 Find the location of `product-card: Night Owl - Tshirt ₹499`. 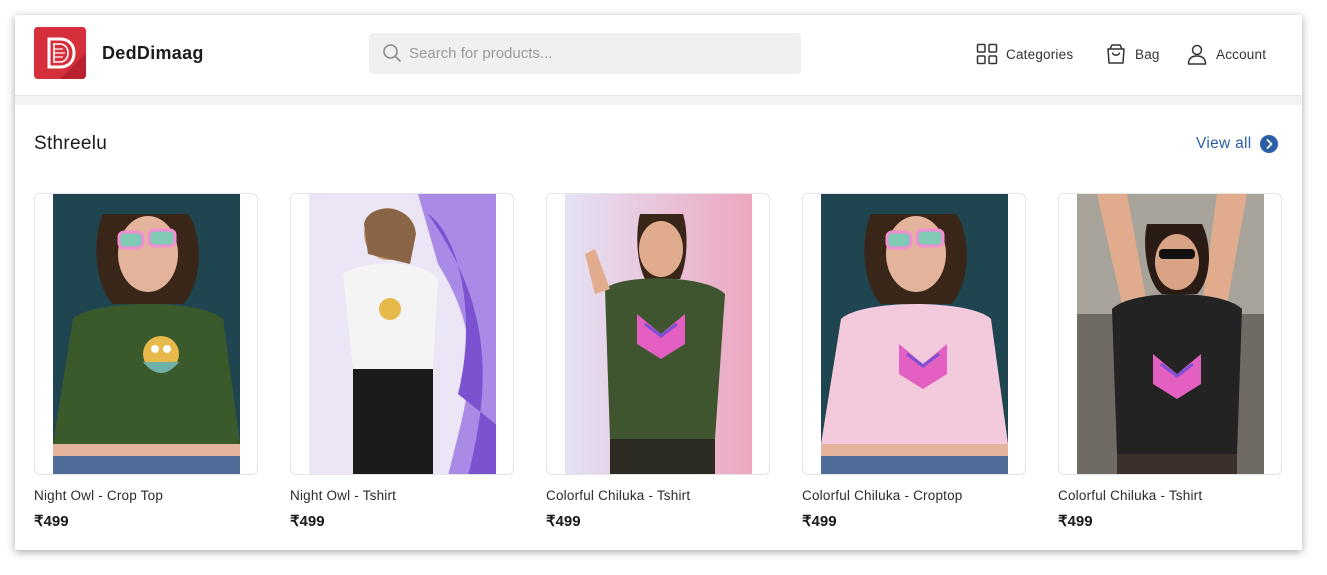

product-card: Night Owl - Tshirt ₹499 is located at coordinates (402, 361).